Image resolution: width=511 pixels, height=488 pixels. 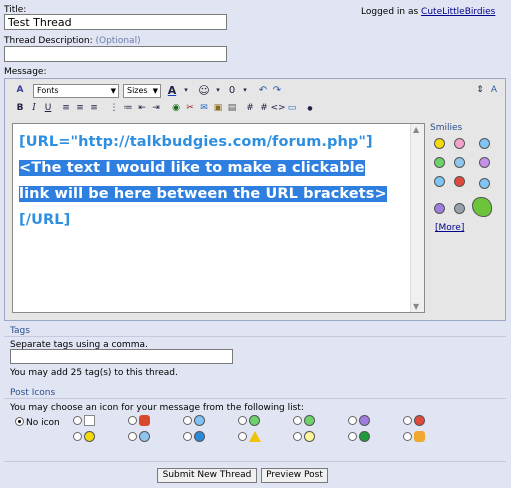 I want to click on insert-video-icon: ▤, so click(x=232, y=108).